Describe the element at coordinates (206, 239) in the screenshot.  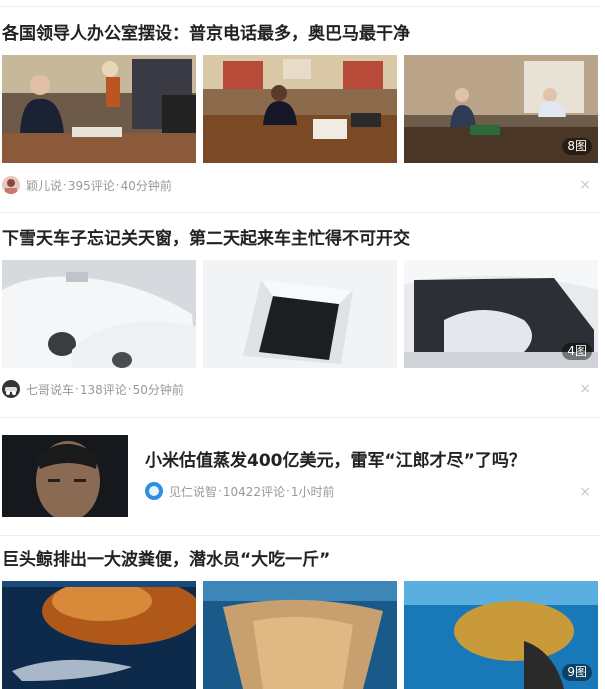
I see `article-title: 下雪天车子忘记关天窗，第二天起来车主忙得不可开交` at that location.